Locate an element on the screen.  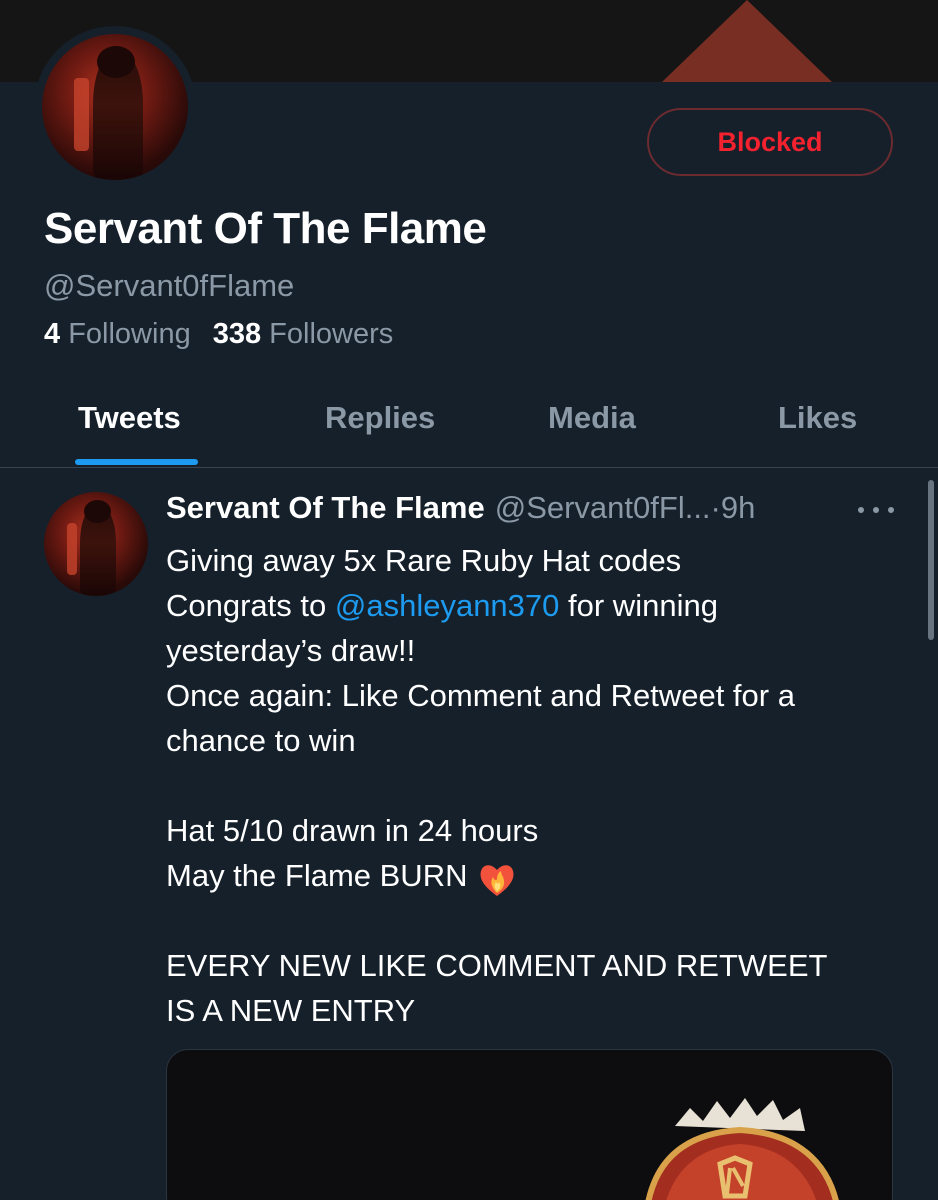
more-icon is located at coordinates (876, 510).